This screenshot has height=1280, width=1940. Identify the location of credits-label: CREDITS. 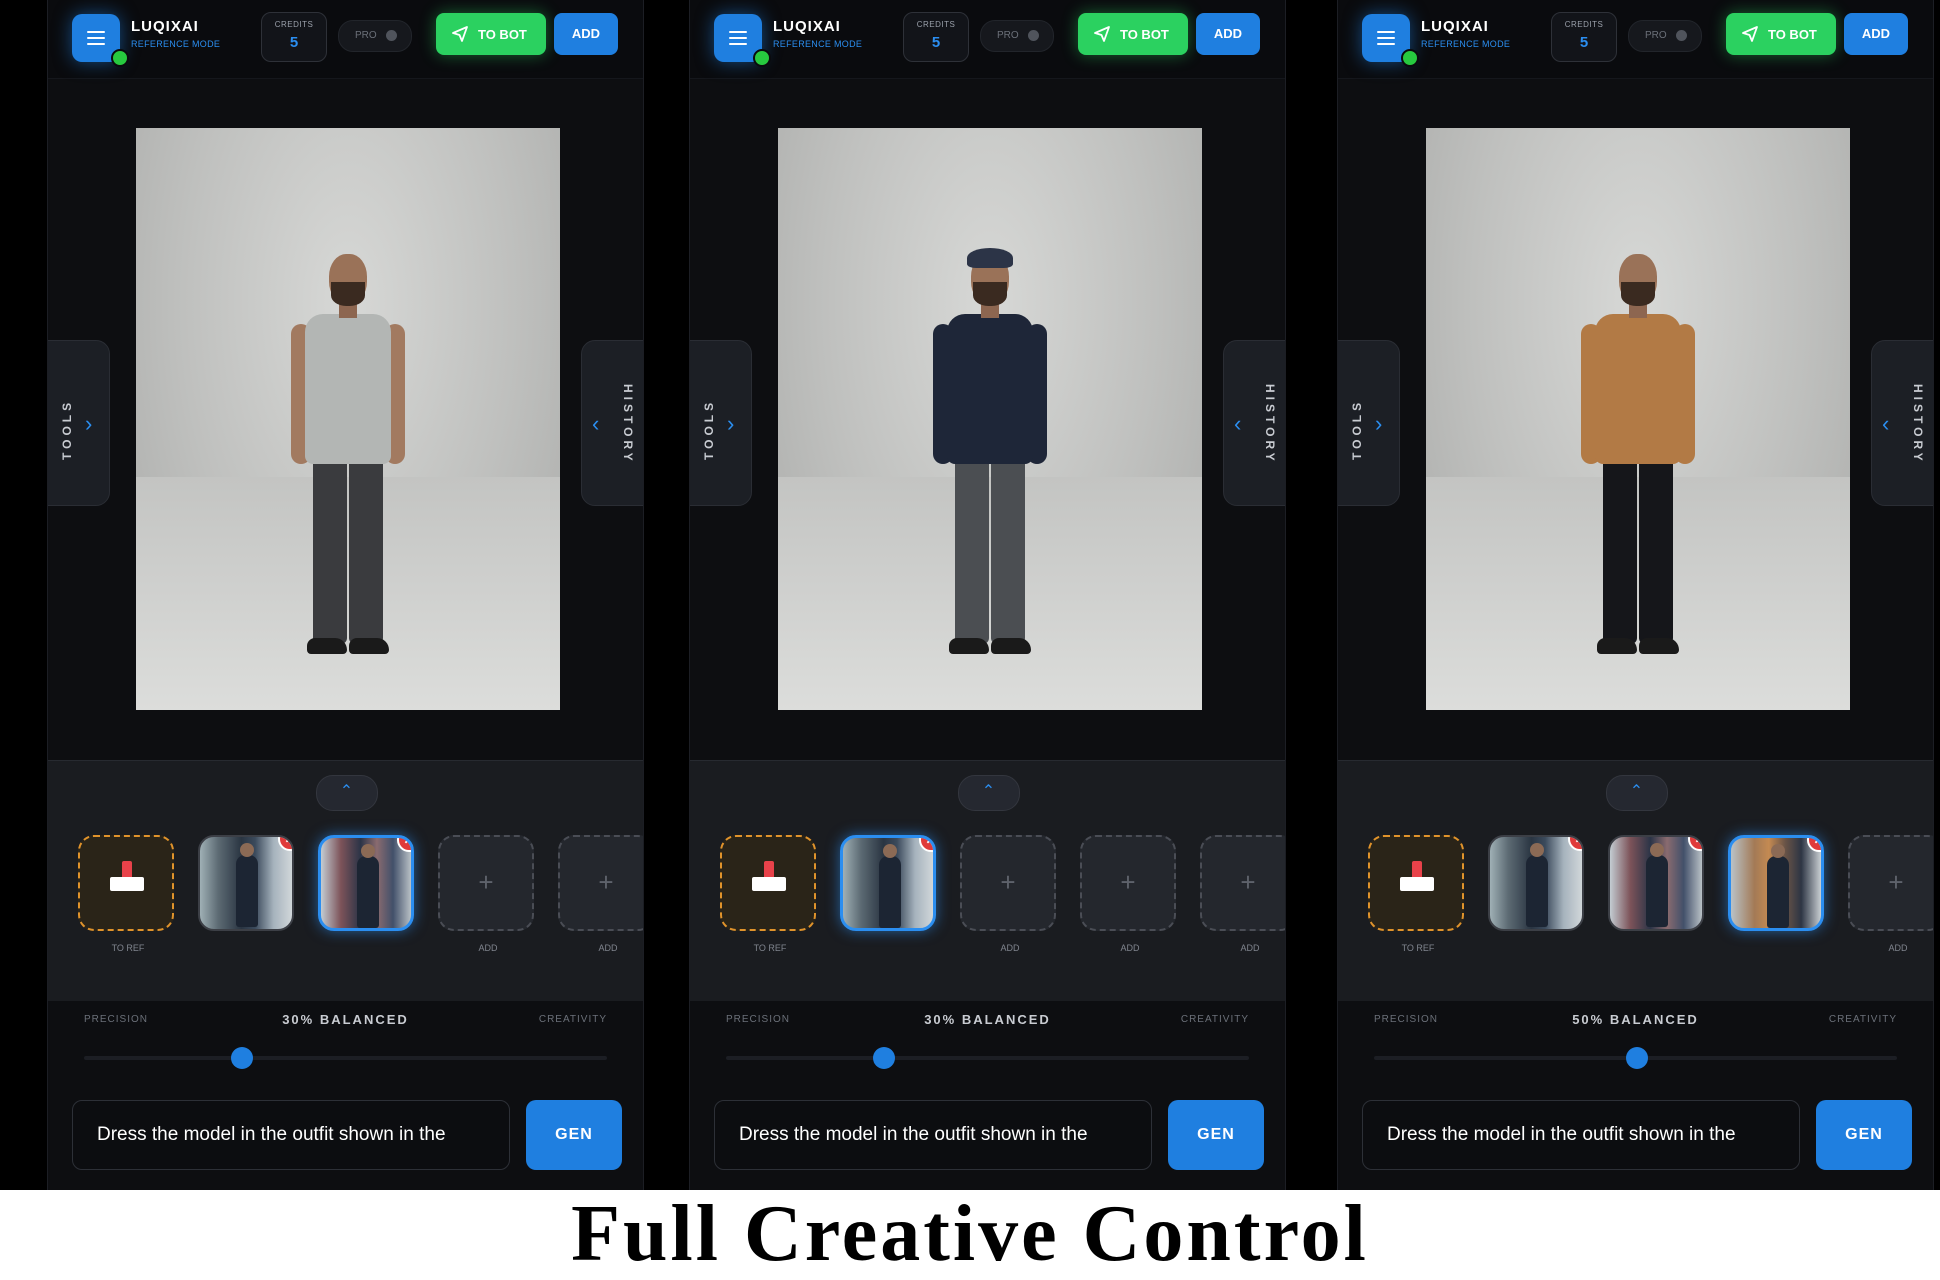
(1584, 24).